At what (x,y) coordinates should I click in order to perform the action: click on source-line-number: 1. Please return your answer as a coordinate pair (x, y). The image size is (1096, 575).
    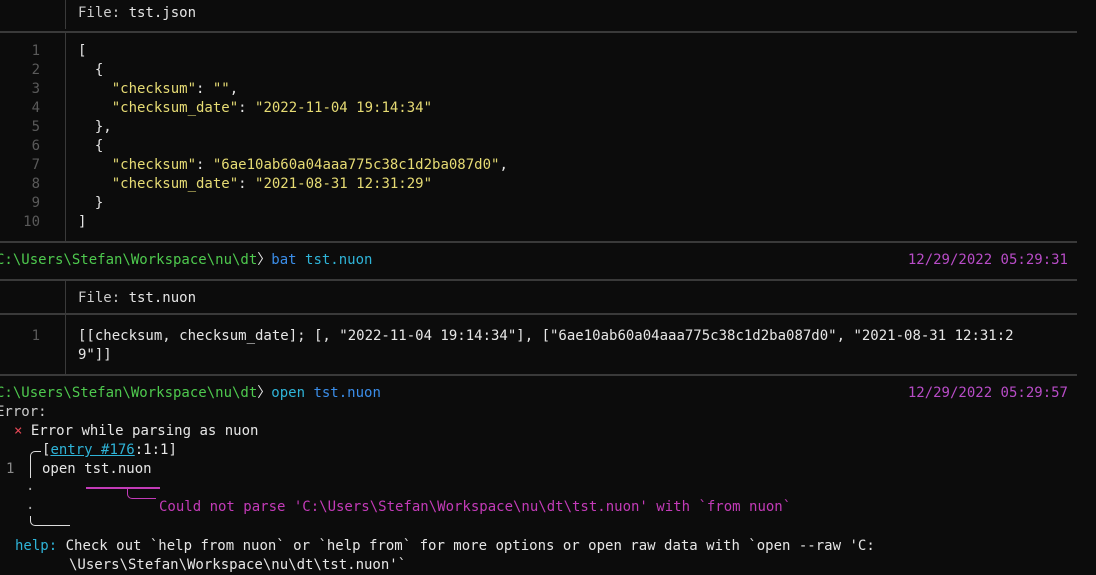
    Looking at the image, I should click on (10, 469).